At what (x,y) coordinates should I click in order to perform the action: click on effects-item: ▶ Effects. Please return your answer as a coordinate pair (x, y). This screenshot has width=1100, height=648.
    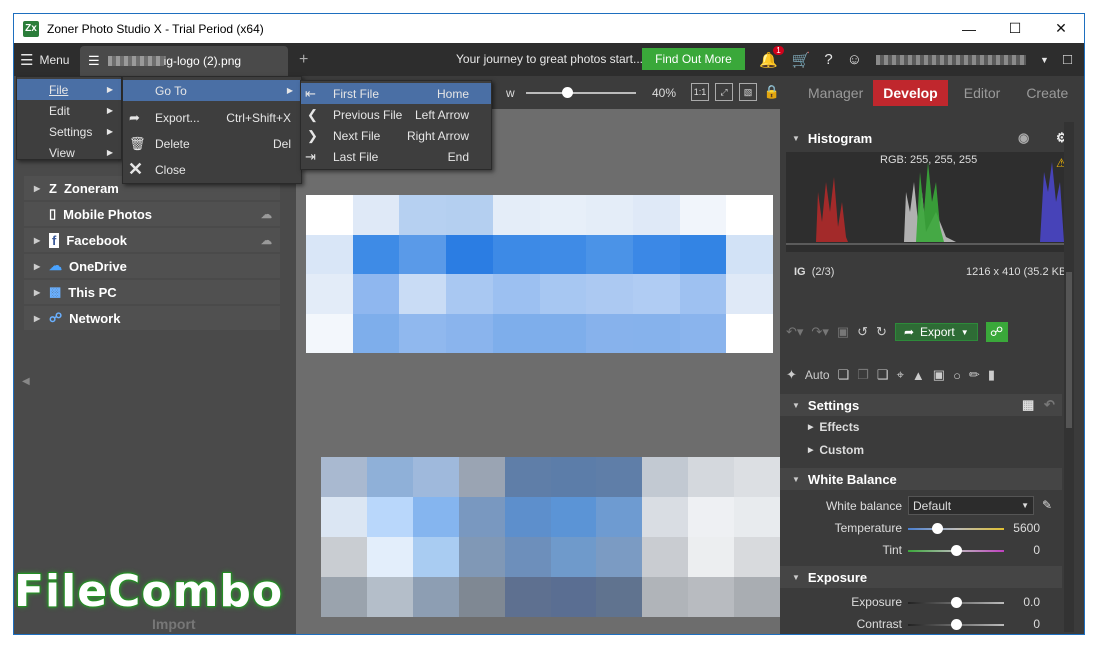
    Looking at the image, I should click on (833, 427).